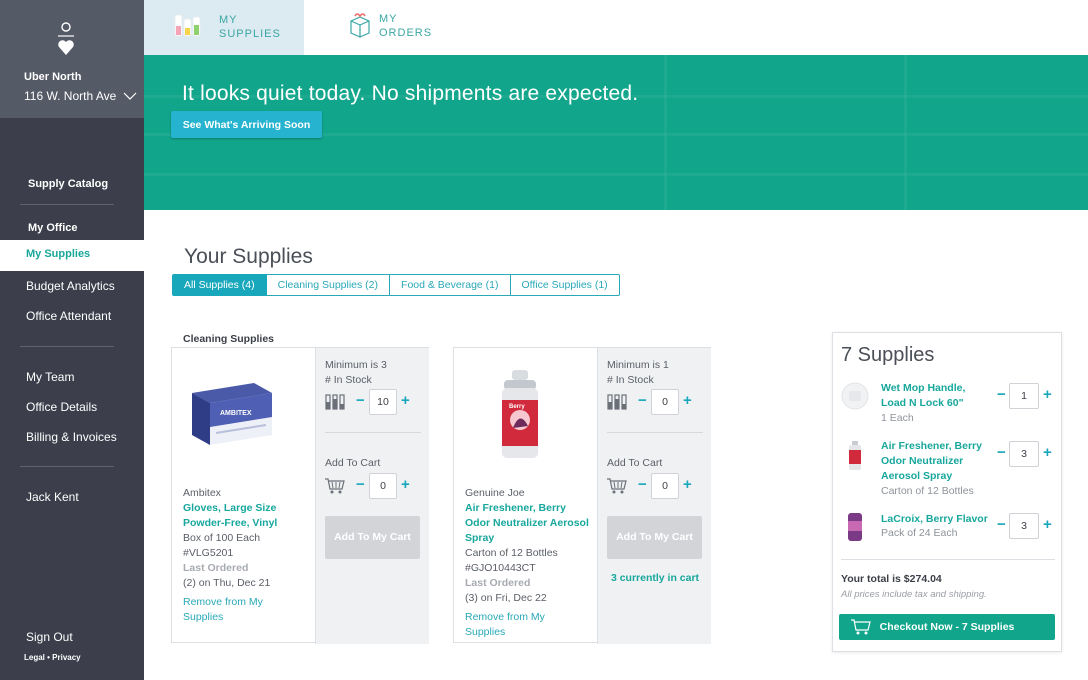  What do you see at coordinates (617, 402) in the screenshot?
I see `shelf-stock-icon` at bounding box center [617, 402].